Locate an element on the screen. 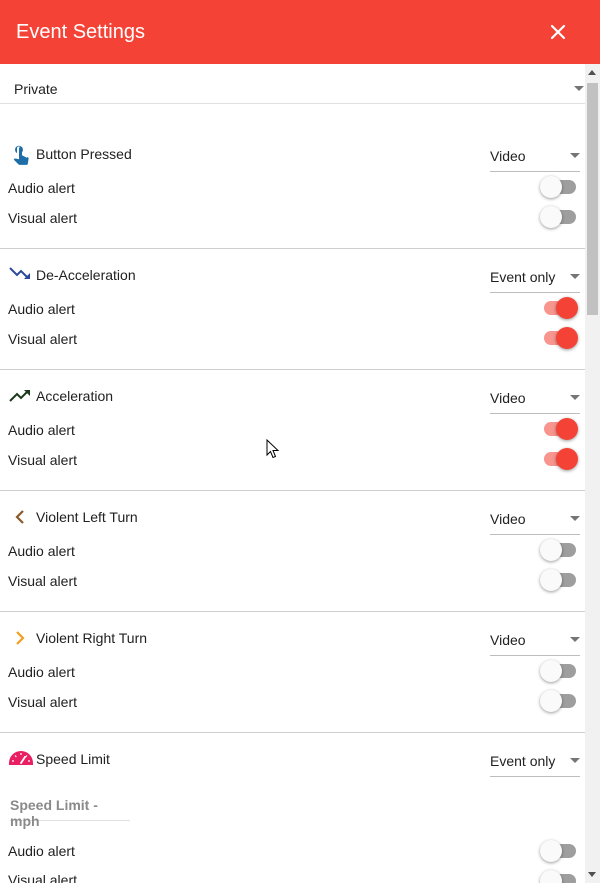 The height and width of the screenshot is (883, 600). dialog-title: Event Settings is located at coordinates (80, 32).